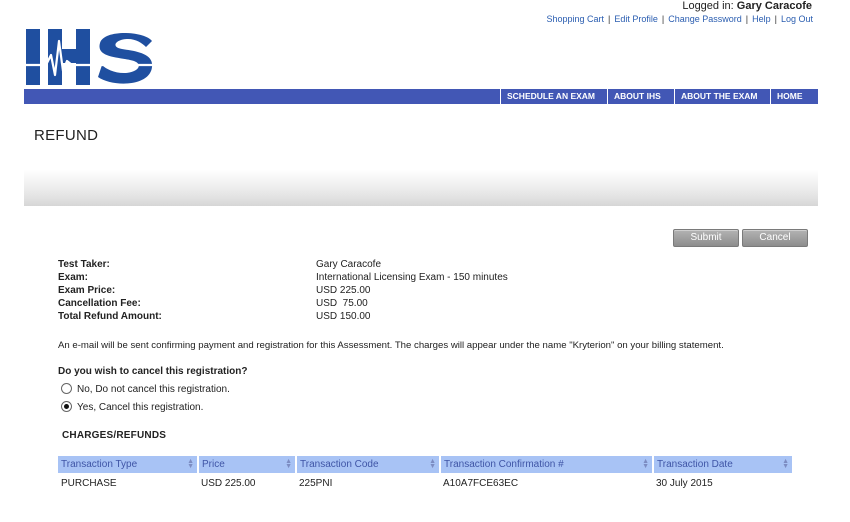  I want to click on column-header-type: Transaction Type ▲ ▼, so click(128, 464).